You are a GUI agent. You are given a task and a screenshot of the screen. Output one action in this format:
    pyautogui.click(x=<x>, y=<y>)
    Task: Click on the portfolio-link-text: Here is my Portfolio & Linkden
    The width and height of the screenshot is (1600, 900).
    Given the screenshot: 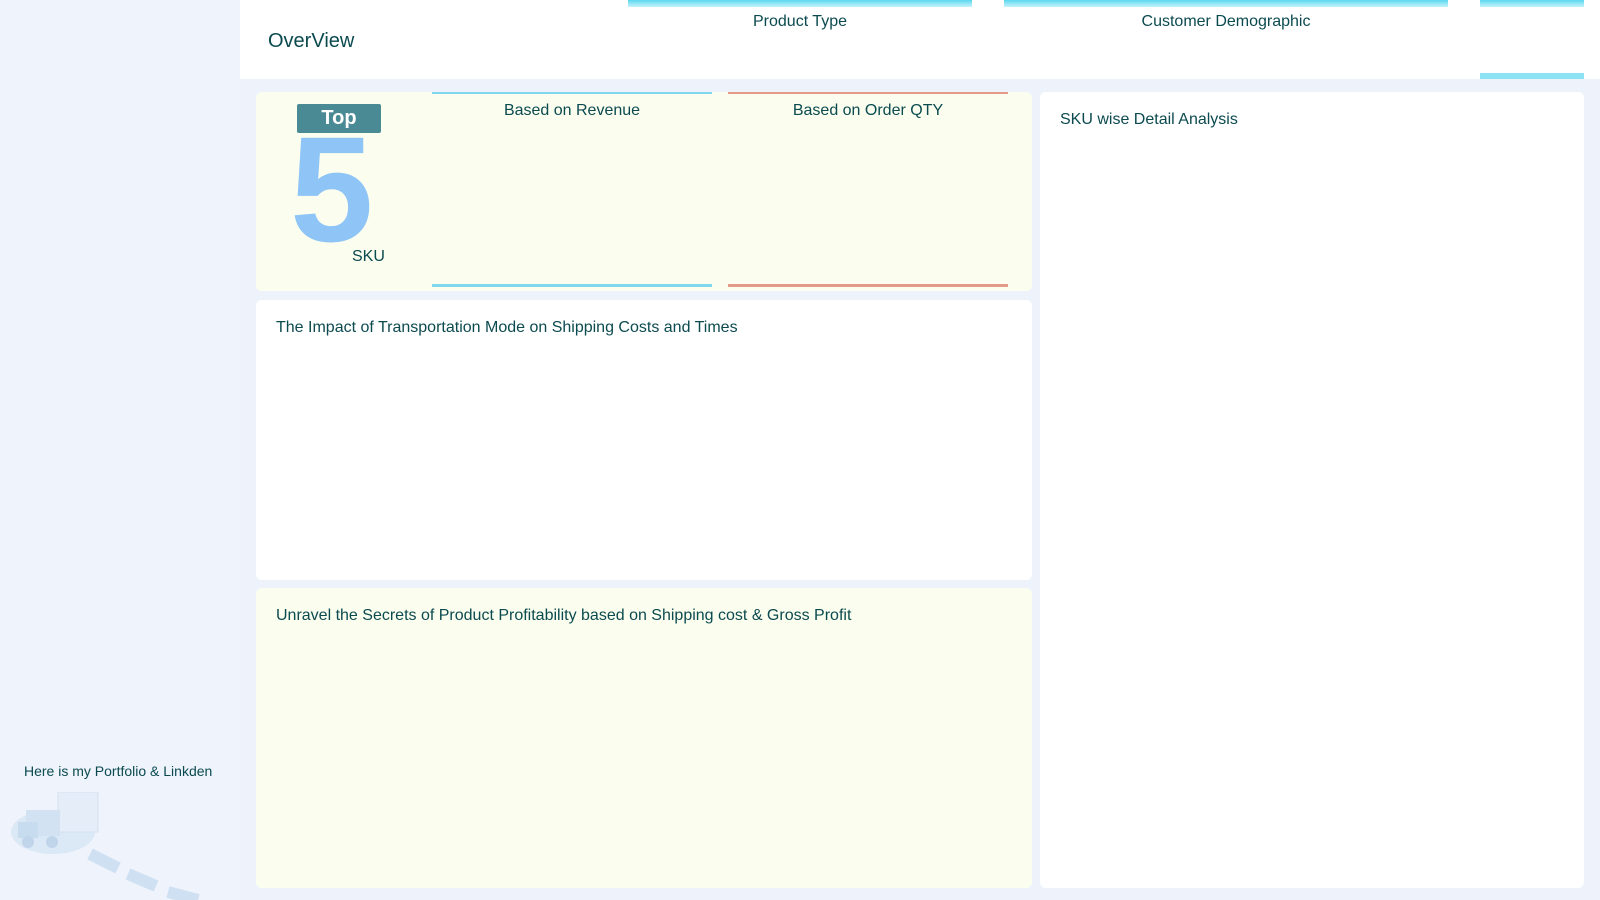 What is the action you would take?
    pyautogui.click(x=118, y=771)
    